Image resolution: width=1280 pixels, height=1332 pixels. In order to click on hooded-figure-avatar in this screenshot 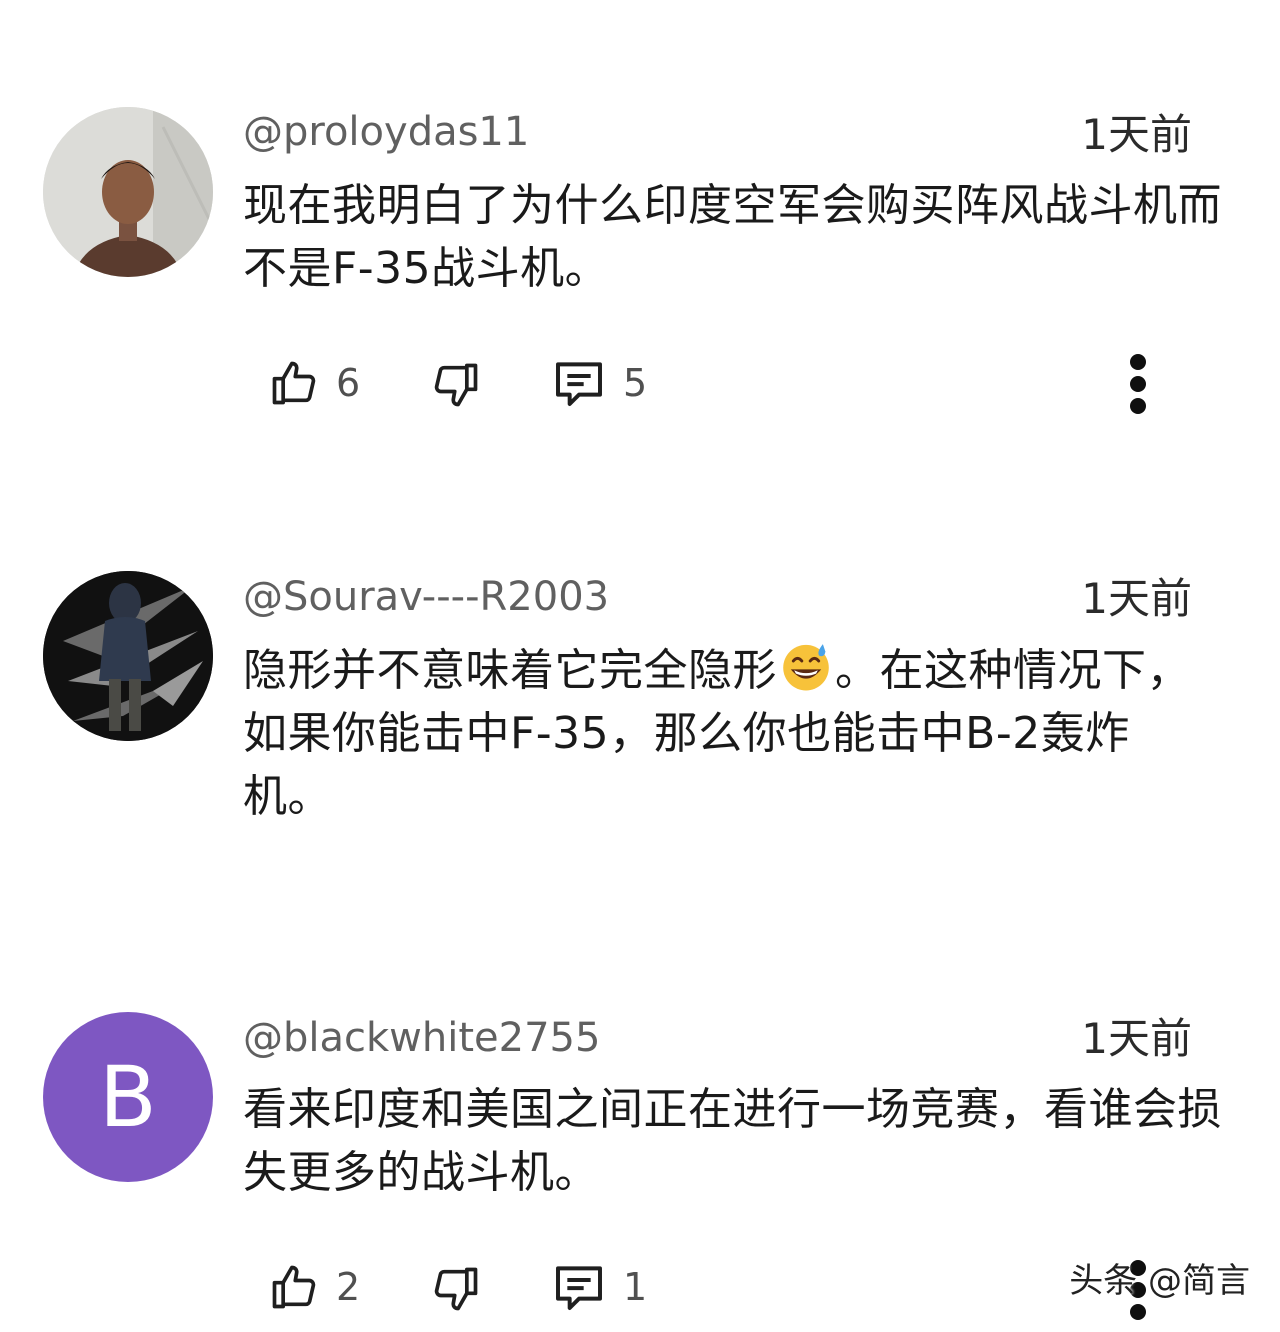, I will do `click(128, 656)`.